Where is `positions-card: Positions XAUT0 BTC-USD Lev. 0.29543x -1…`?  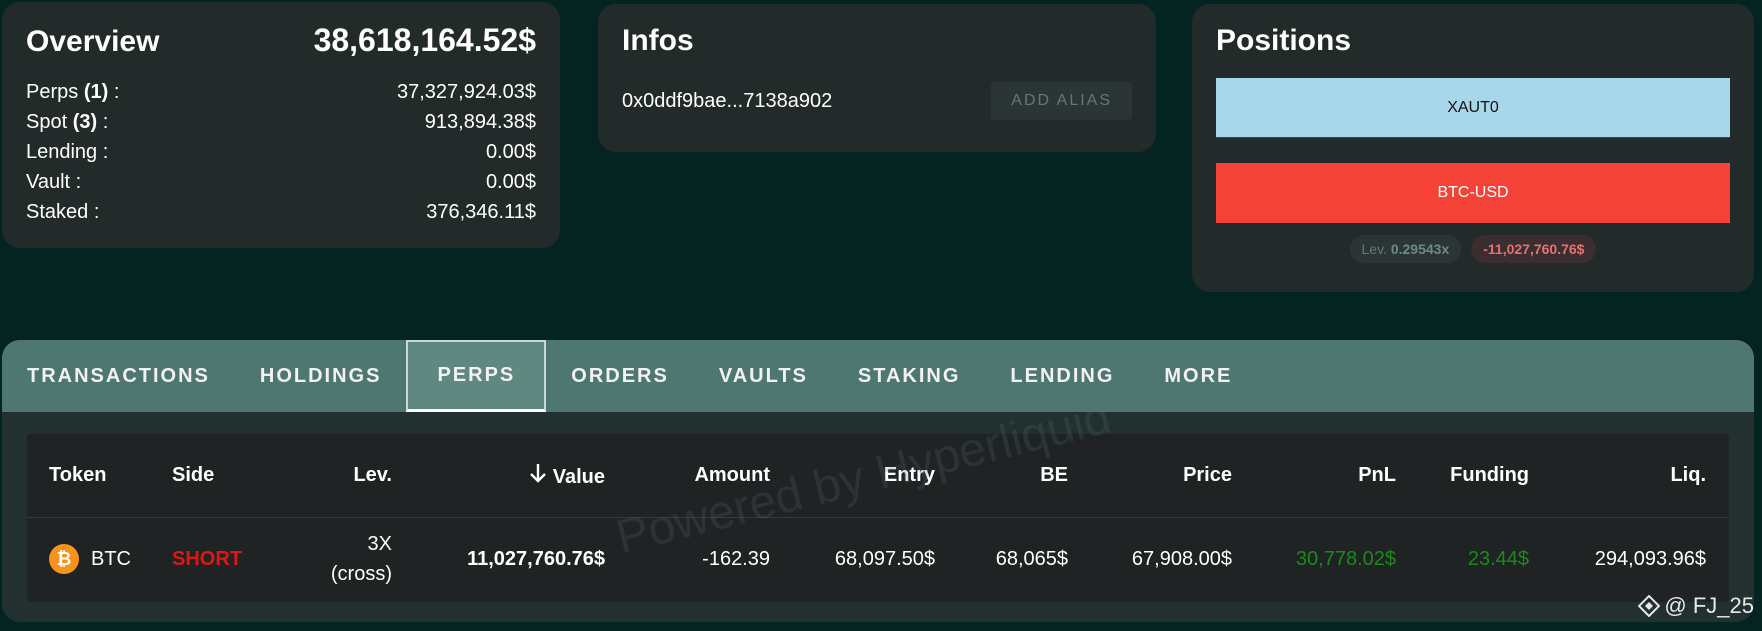
positions-card: Positions XAUT0 BTC-USD Lev. 0.29543x -1… is located at coordinates (1473, 148).